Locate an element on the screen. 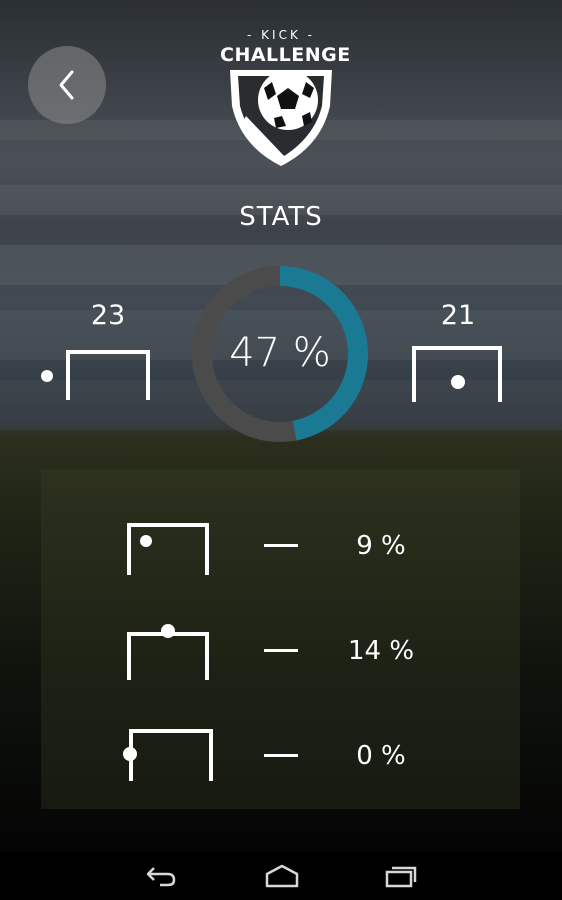 The width and height of the screenshot is (562, 900). breakdown-row: 0 % is located at coordinates (280, 758).